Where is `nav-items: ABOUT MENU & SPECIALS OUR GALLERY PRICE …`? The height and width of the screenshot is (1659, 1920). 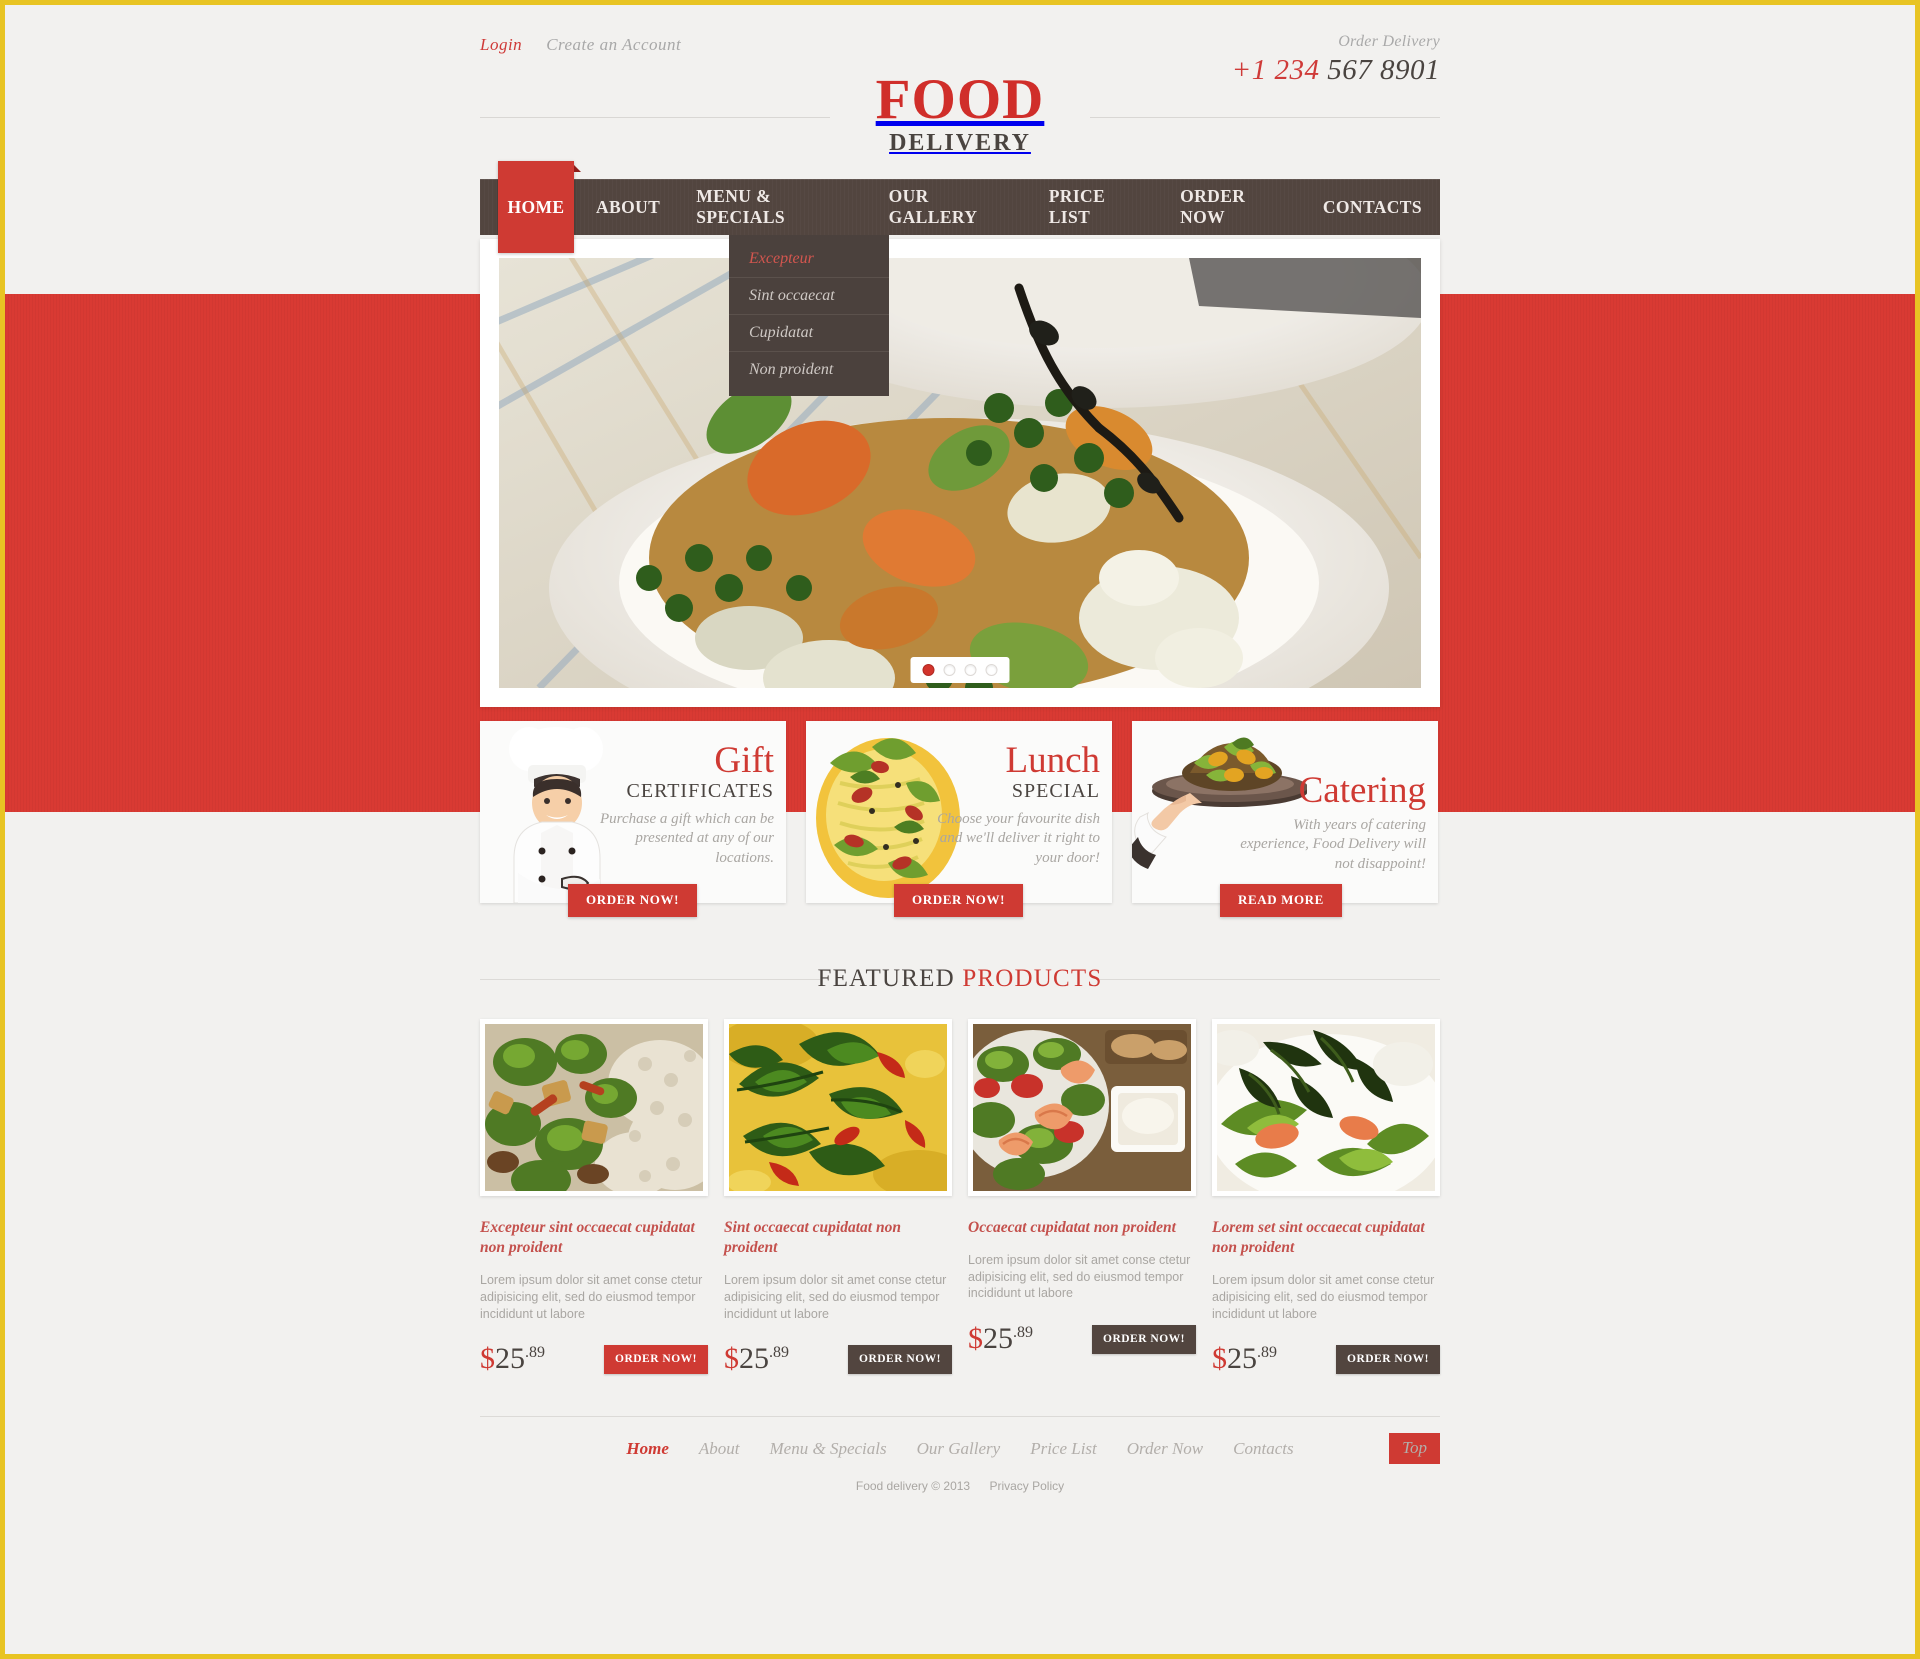 nav-items: ABOUT MENU & SPECIALS OUR GALLERY PRICE … is located at coordinates (1007, 207).